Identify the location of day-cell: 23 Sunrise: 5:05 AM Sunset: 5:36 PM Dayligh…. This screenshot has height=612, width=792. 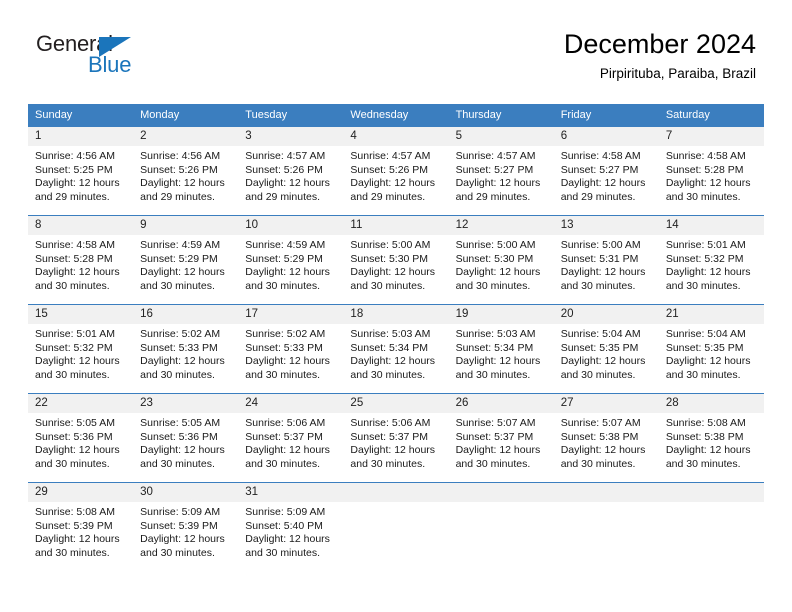
(186, 438).